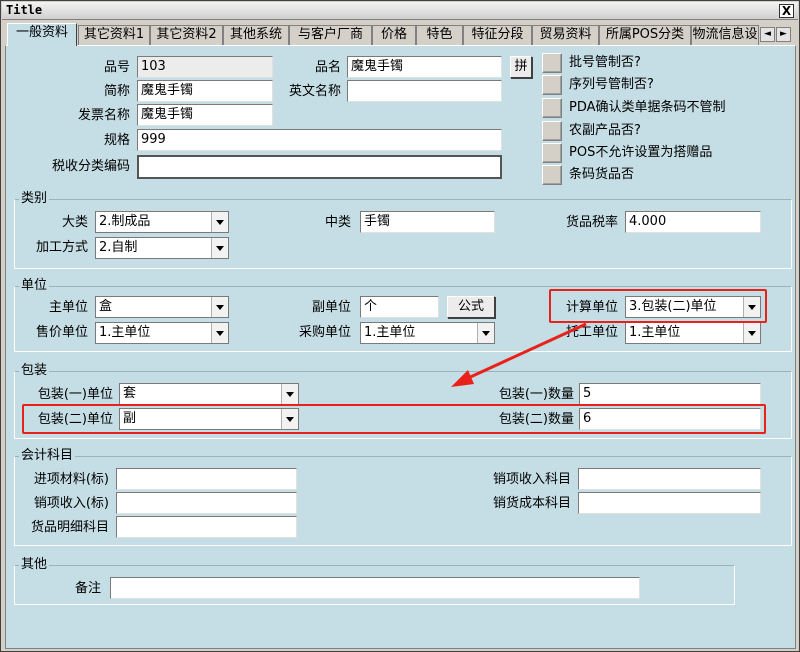 The image size is (800, 652). What do you see at coordinates (319, 140) in the screenshot?
I see `spec-field: 999` at bounding box center [319, 140].